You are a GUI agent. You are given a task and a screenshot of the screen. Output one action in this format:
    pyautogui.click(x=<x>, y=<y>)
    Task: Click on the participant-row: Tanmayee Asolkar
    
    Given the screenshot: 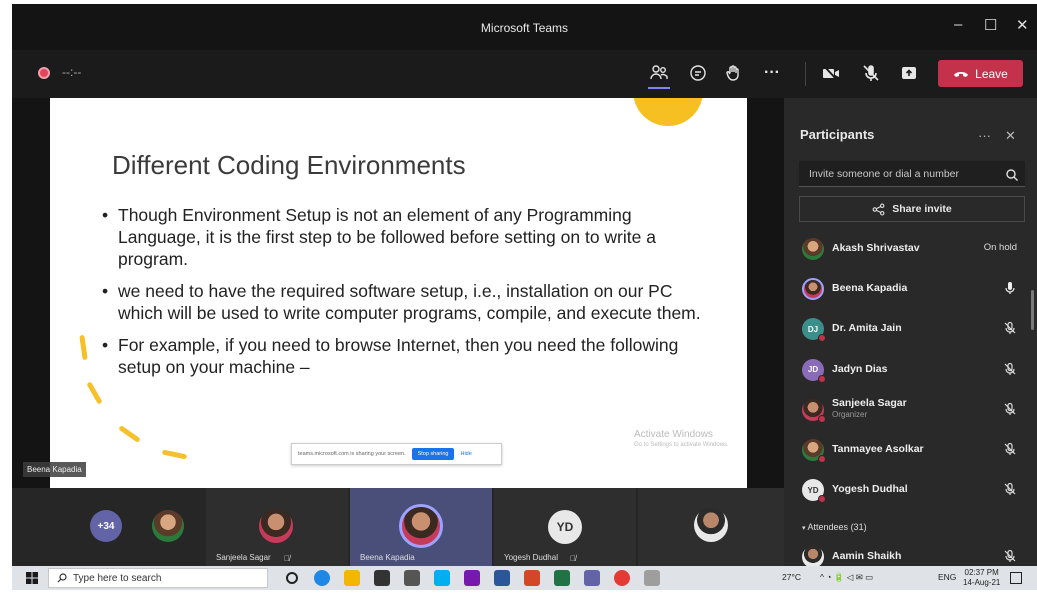 What is the action you would take?
    pyautogui.click(x=906, y=451)
    